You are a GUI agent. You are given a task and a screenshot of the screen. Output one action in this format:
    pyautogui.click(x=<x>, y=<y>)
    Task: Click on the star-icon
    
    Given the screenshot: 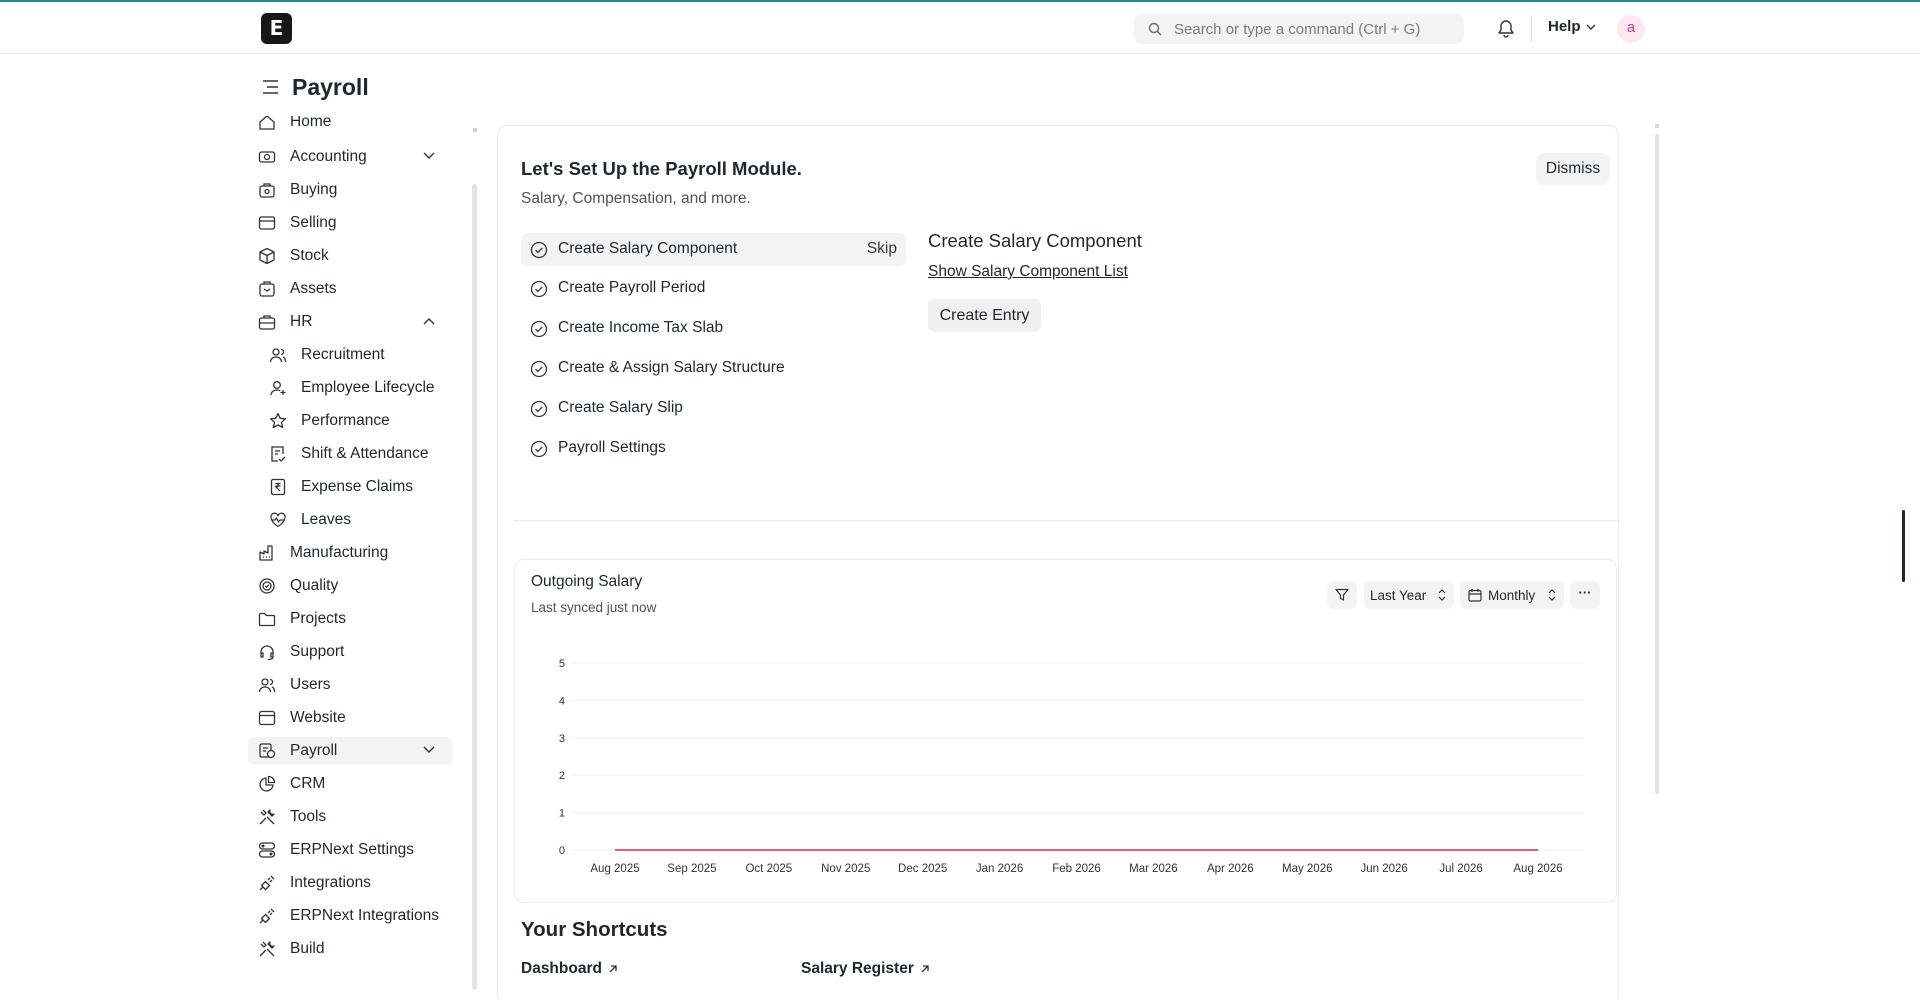 What is the action you would take?
    pyautogui.click(x=278, y=420)
    